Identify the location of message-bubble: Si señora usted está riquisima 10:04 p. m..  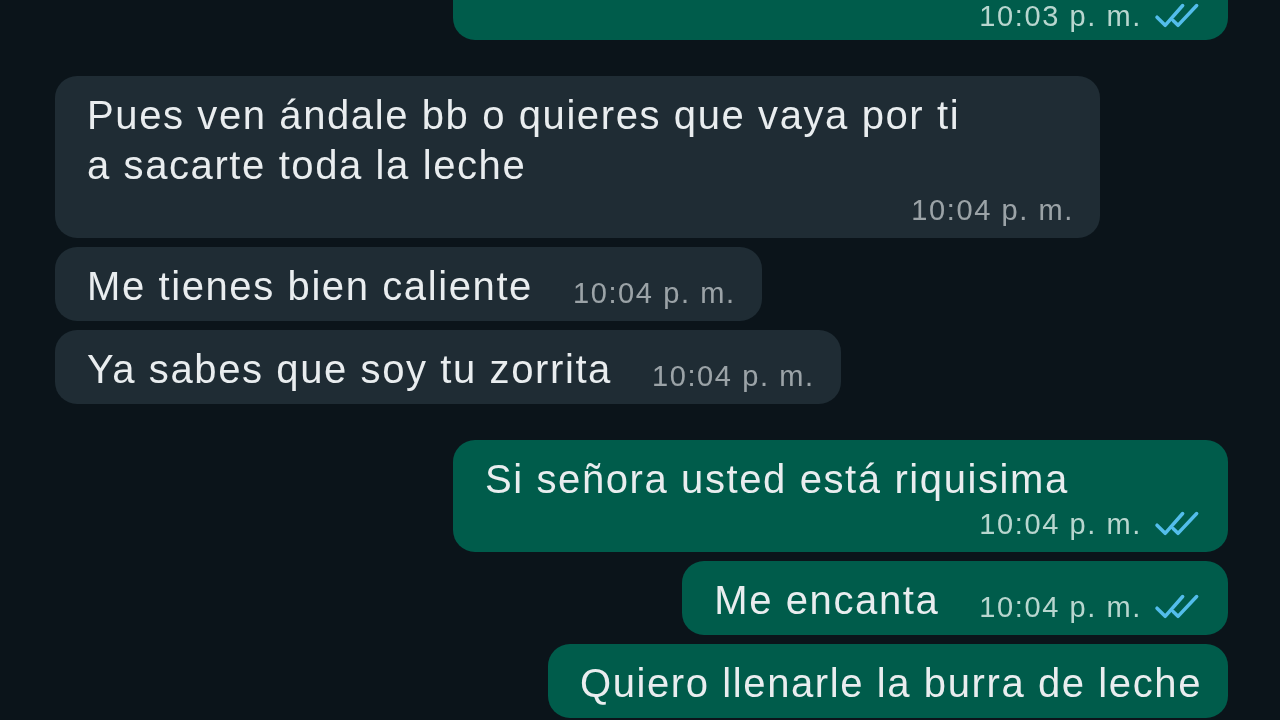
(840, 496).